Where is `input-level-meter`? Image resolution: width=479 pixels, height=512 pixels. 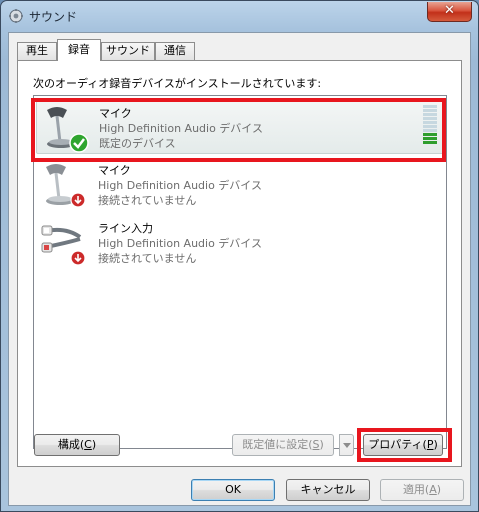
input-level-meter is located at coordinates (430, 126).